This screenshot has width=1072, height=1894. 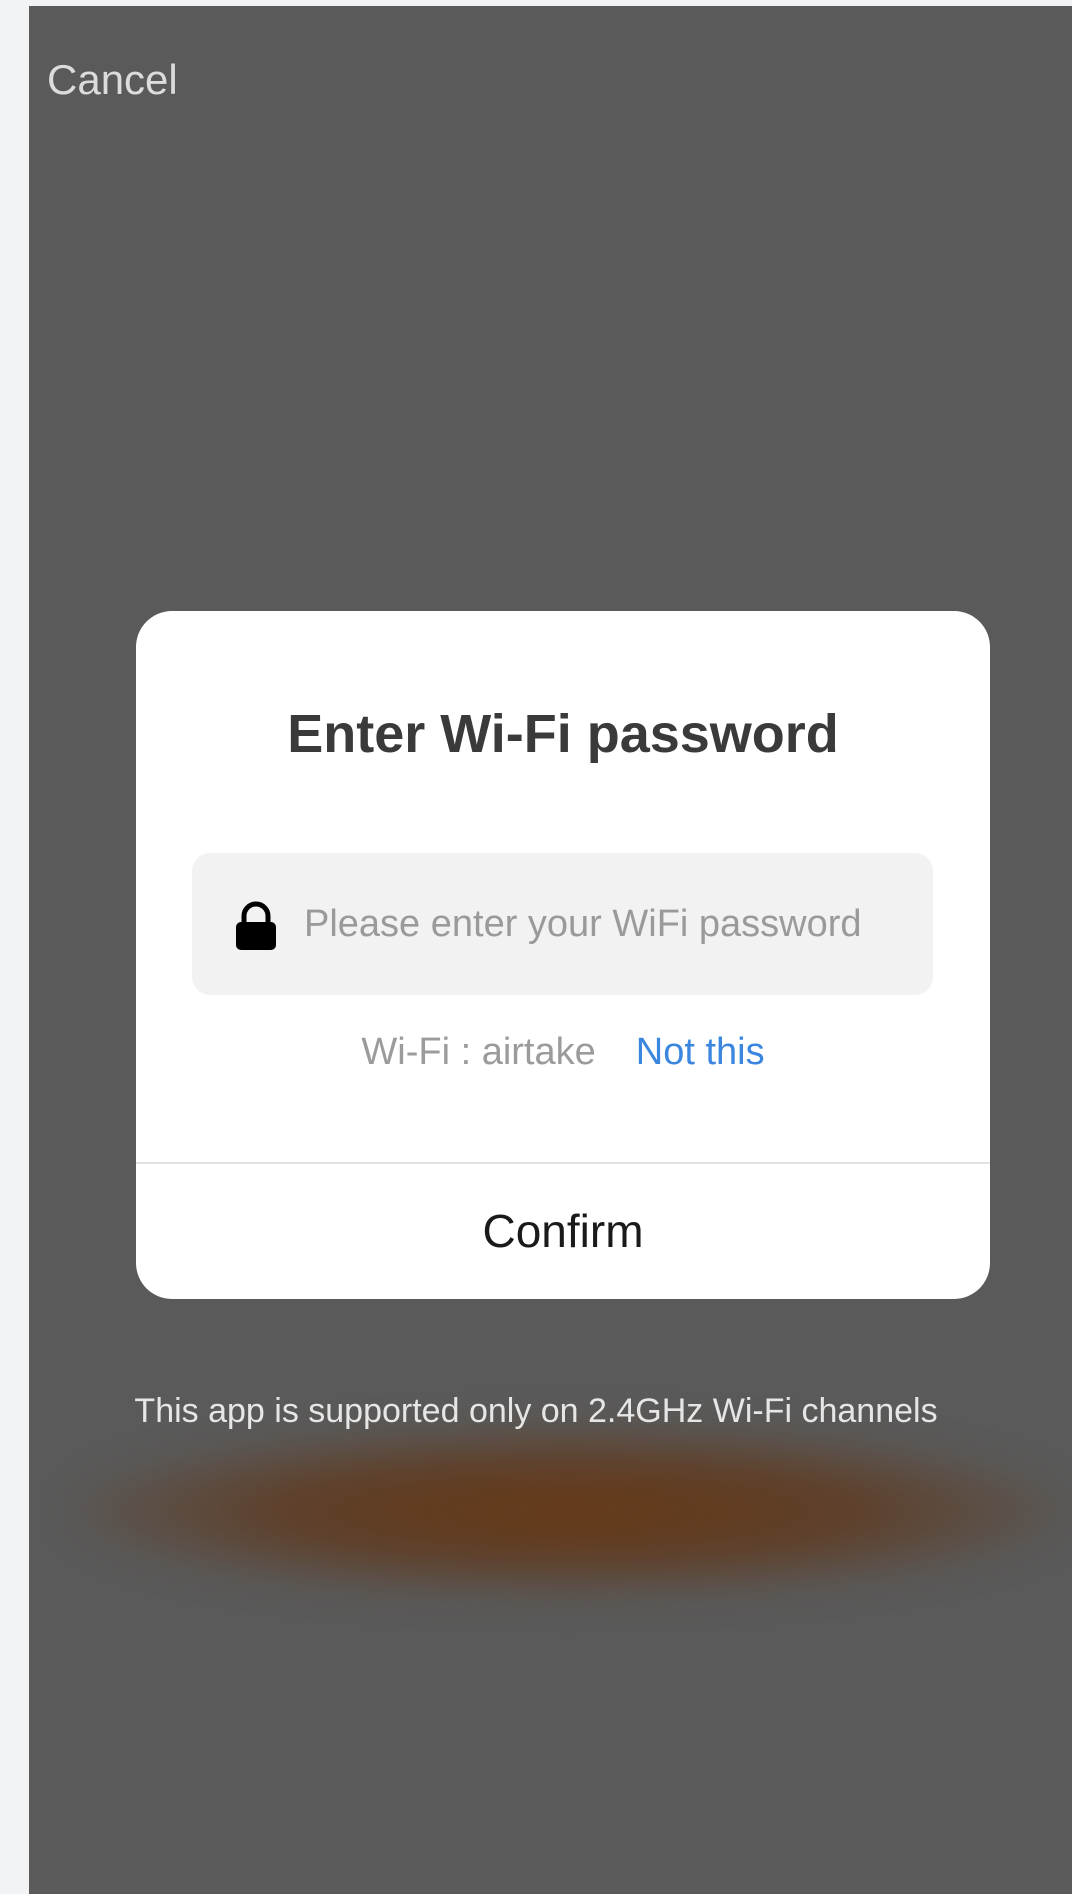 I want to click on background-glow, so click(x=569, y=1511).